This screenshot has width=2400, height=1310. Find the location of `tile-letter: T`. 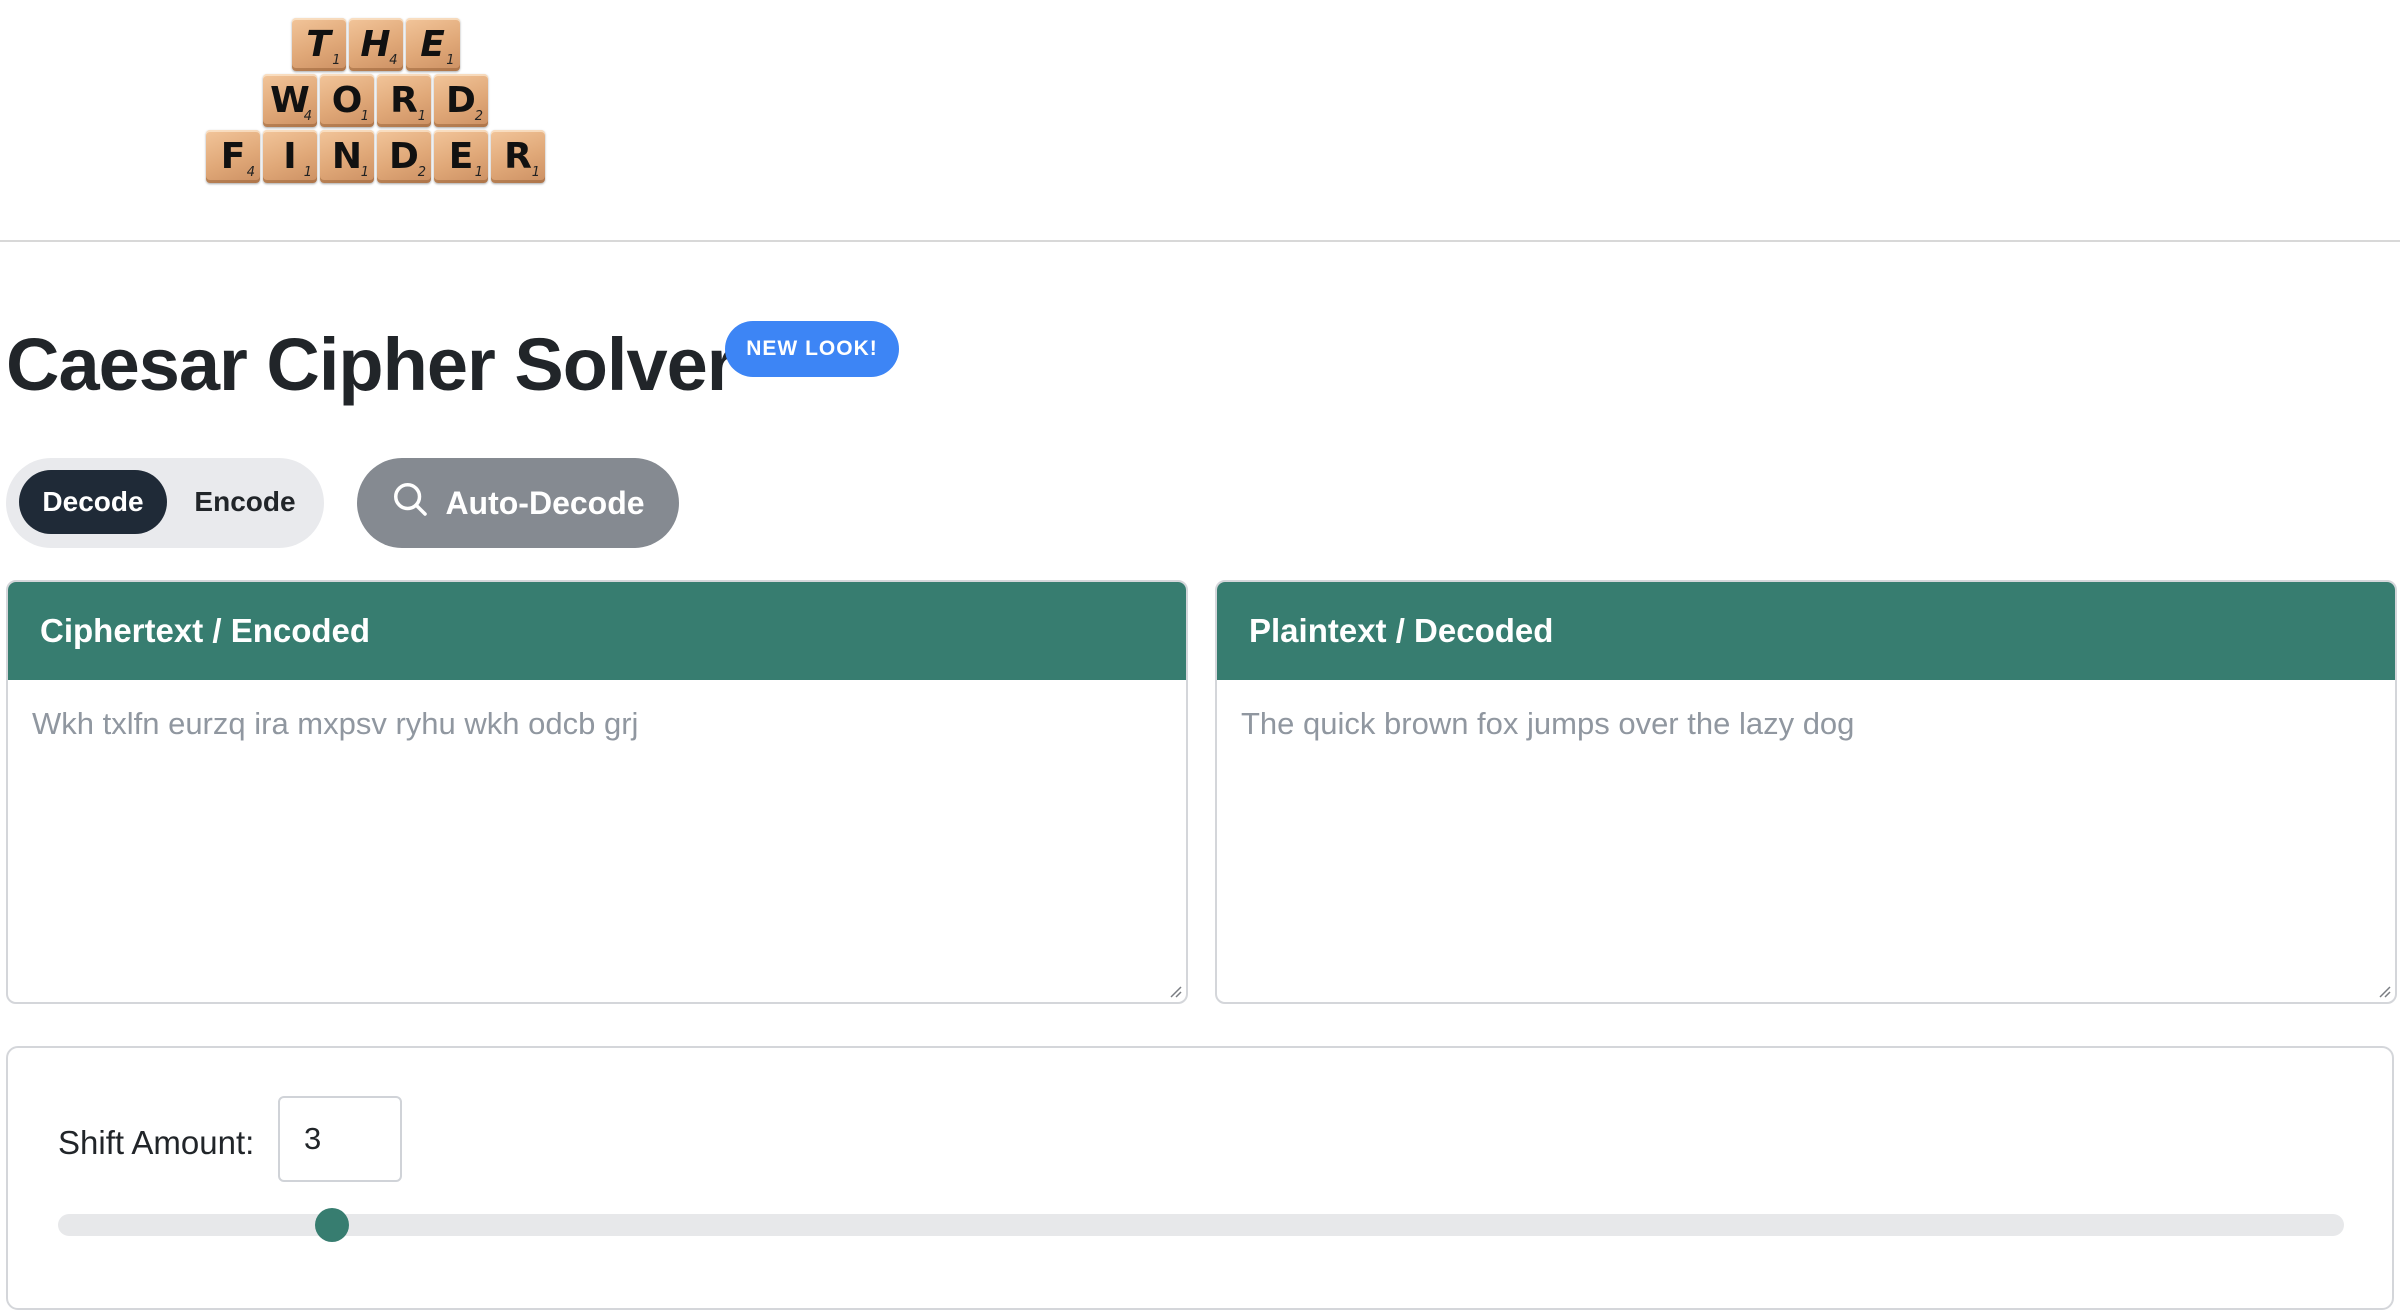

tile-letter: T is located at coordinates (318, 44).